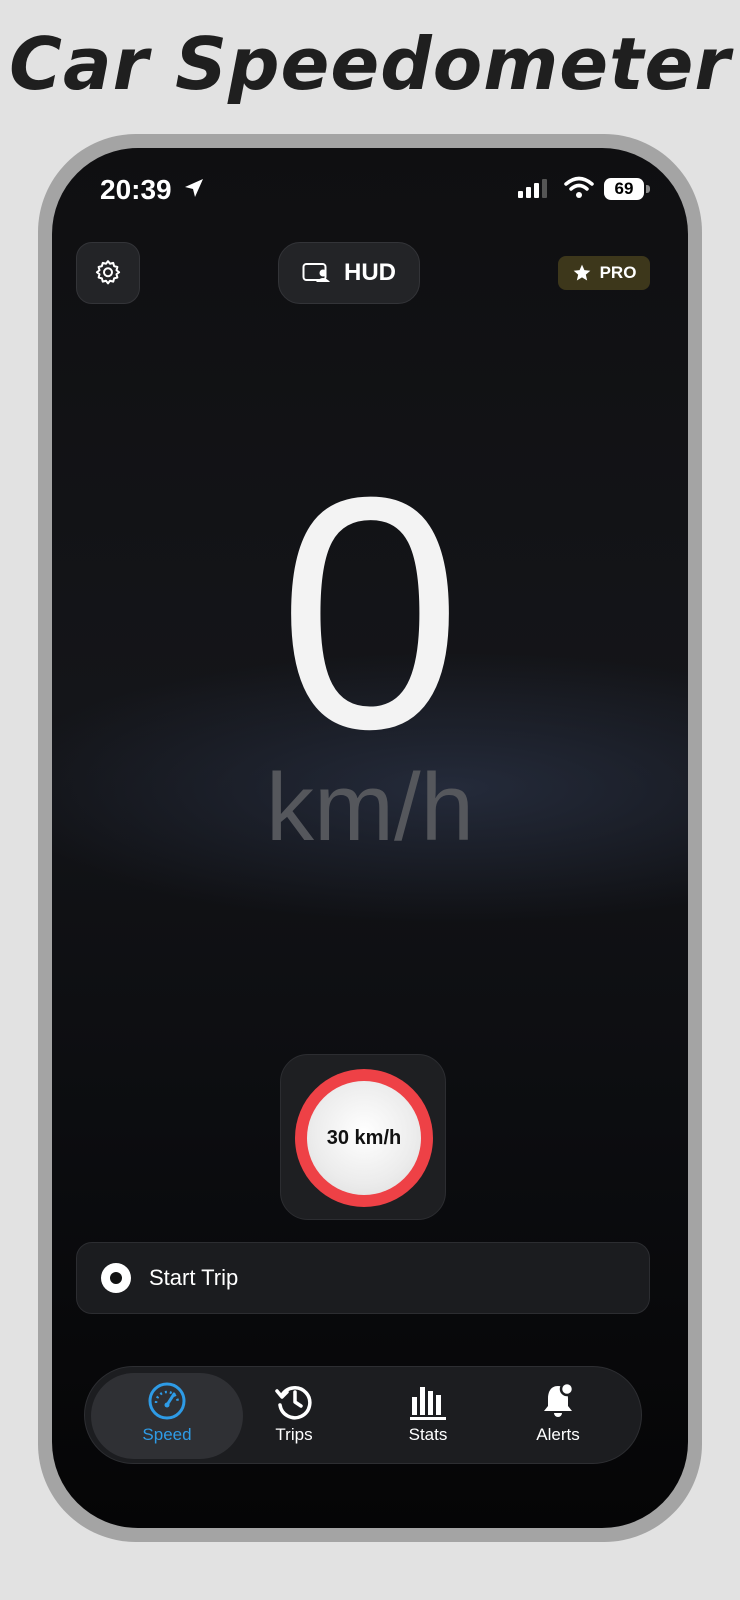 The width and height of the screenshot is (740, 1600). I want to click on location-arrow-icon, so click(194, 188).